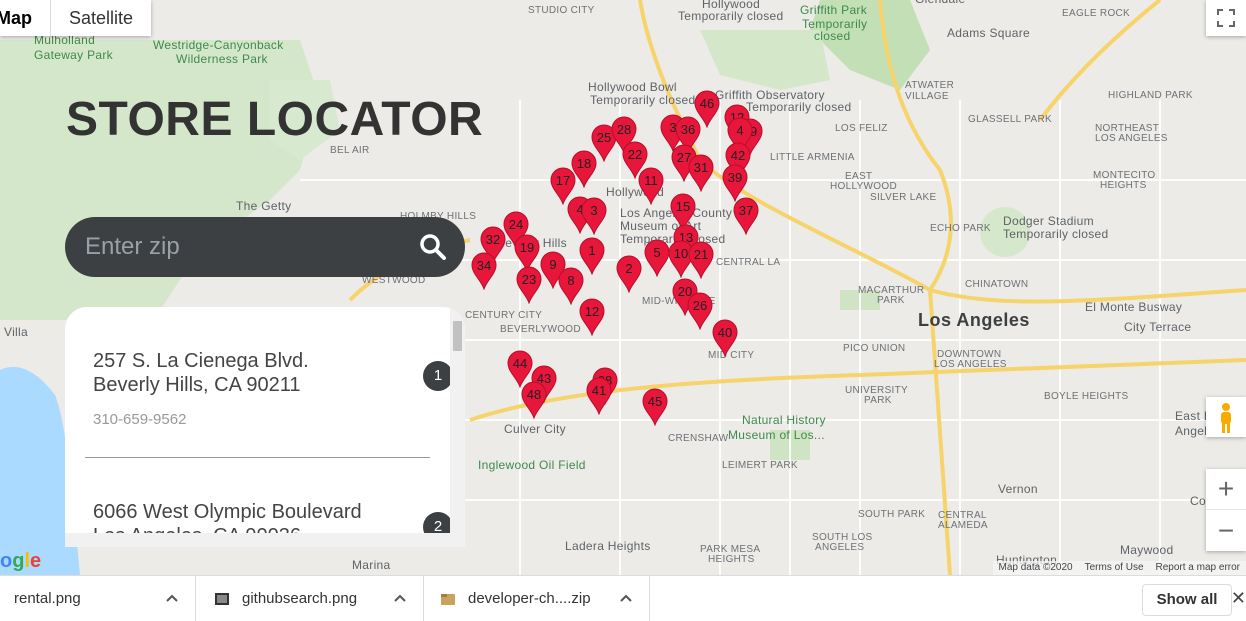 The image size is (1246, 621). I want to click on search-icon, so click(433, 247).